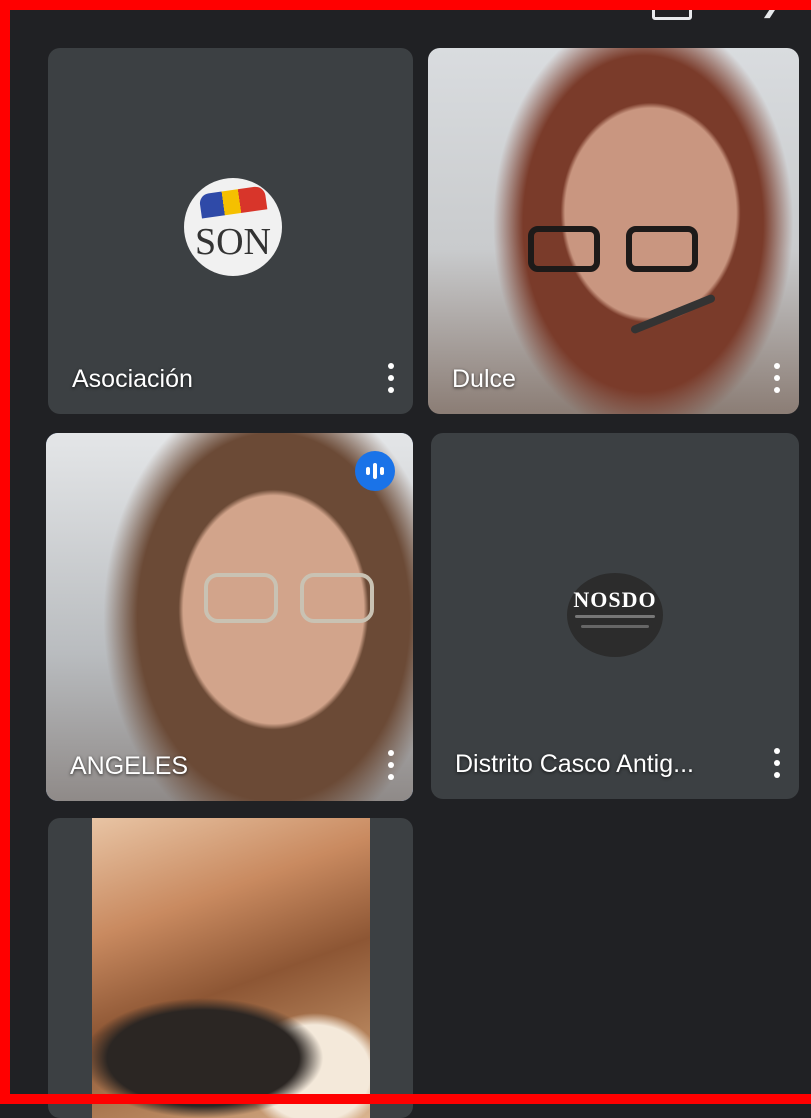 This screenshot has height=1118, width=811. Describe the element at coordinates (405, 18) in the screenshot. I see `top-bar: ← ❯` at that location.